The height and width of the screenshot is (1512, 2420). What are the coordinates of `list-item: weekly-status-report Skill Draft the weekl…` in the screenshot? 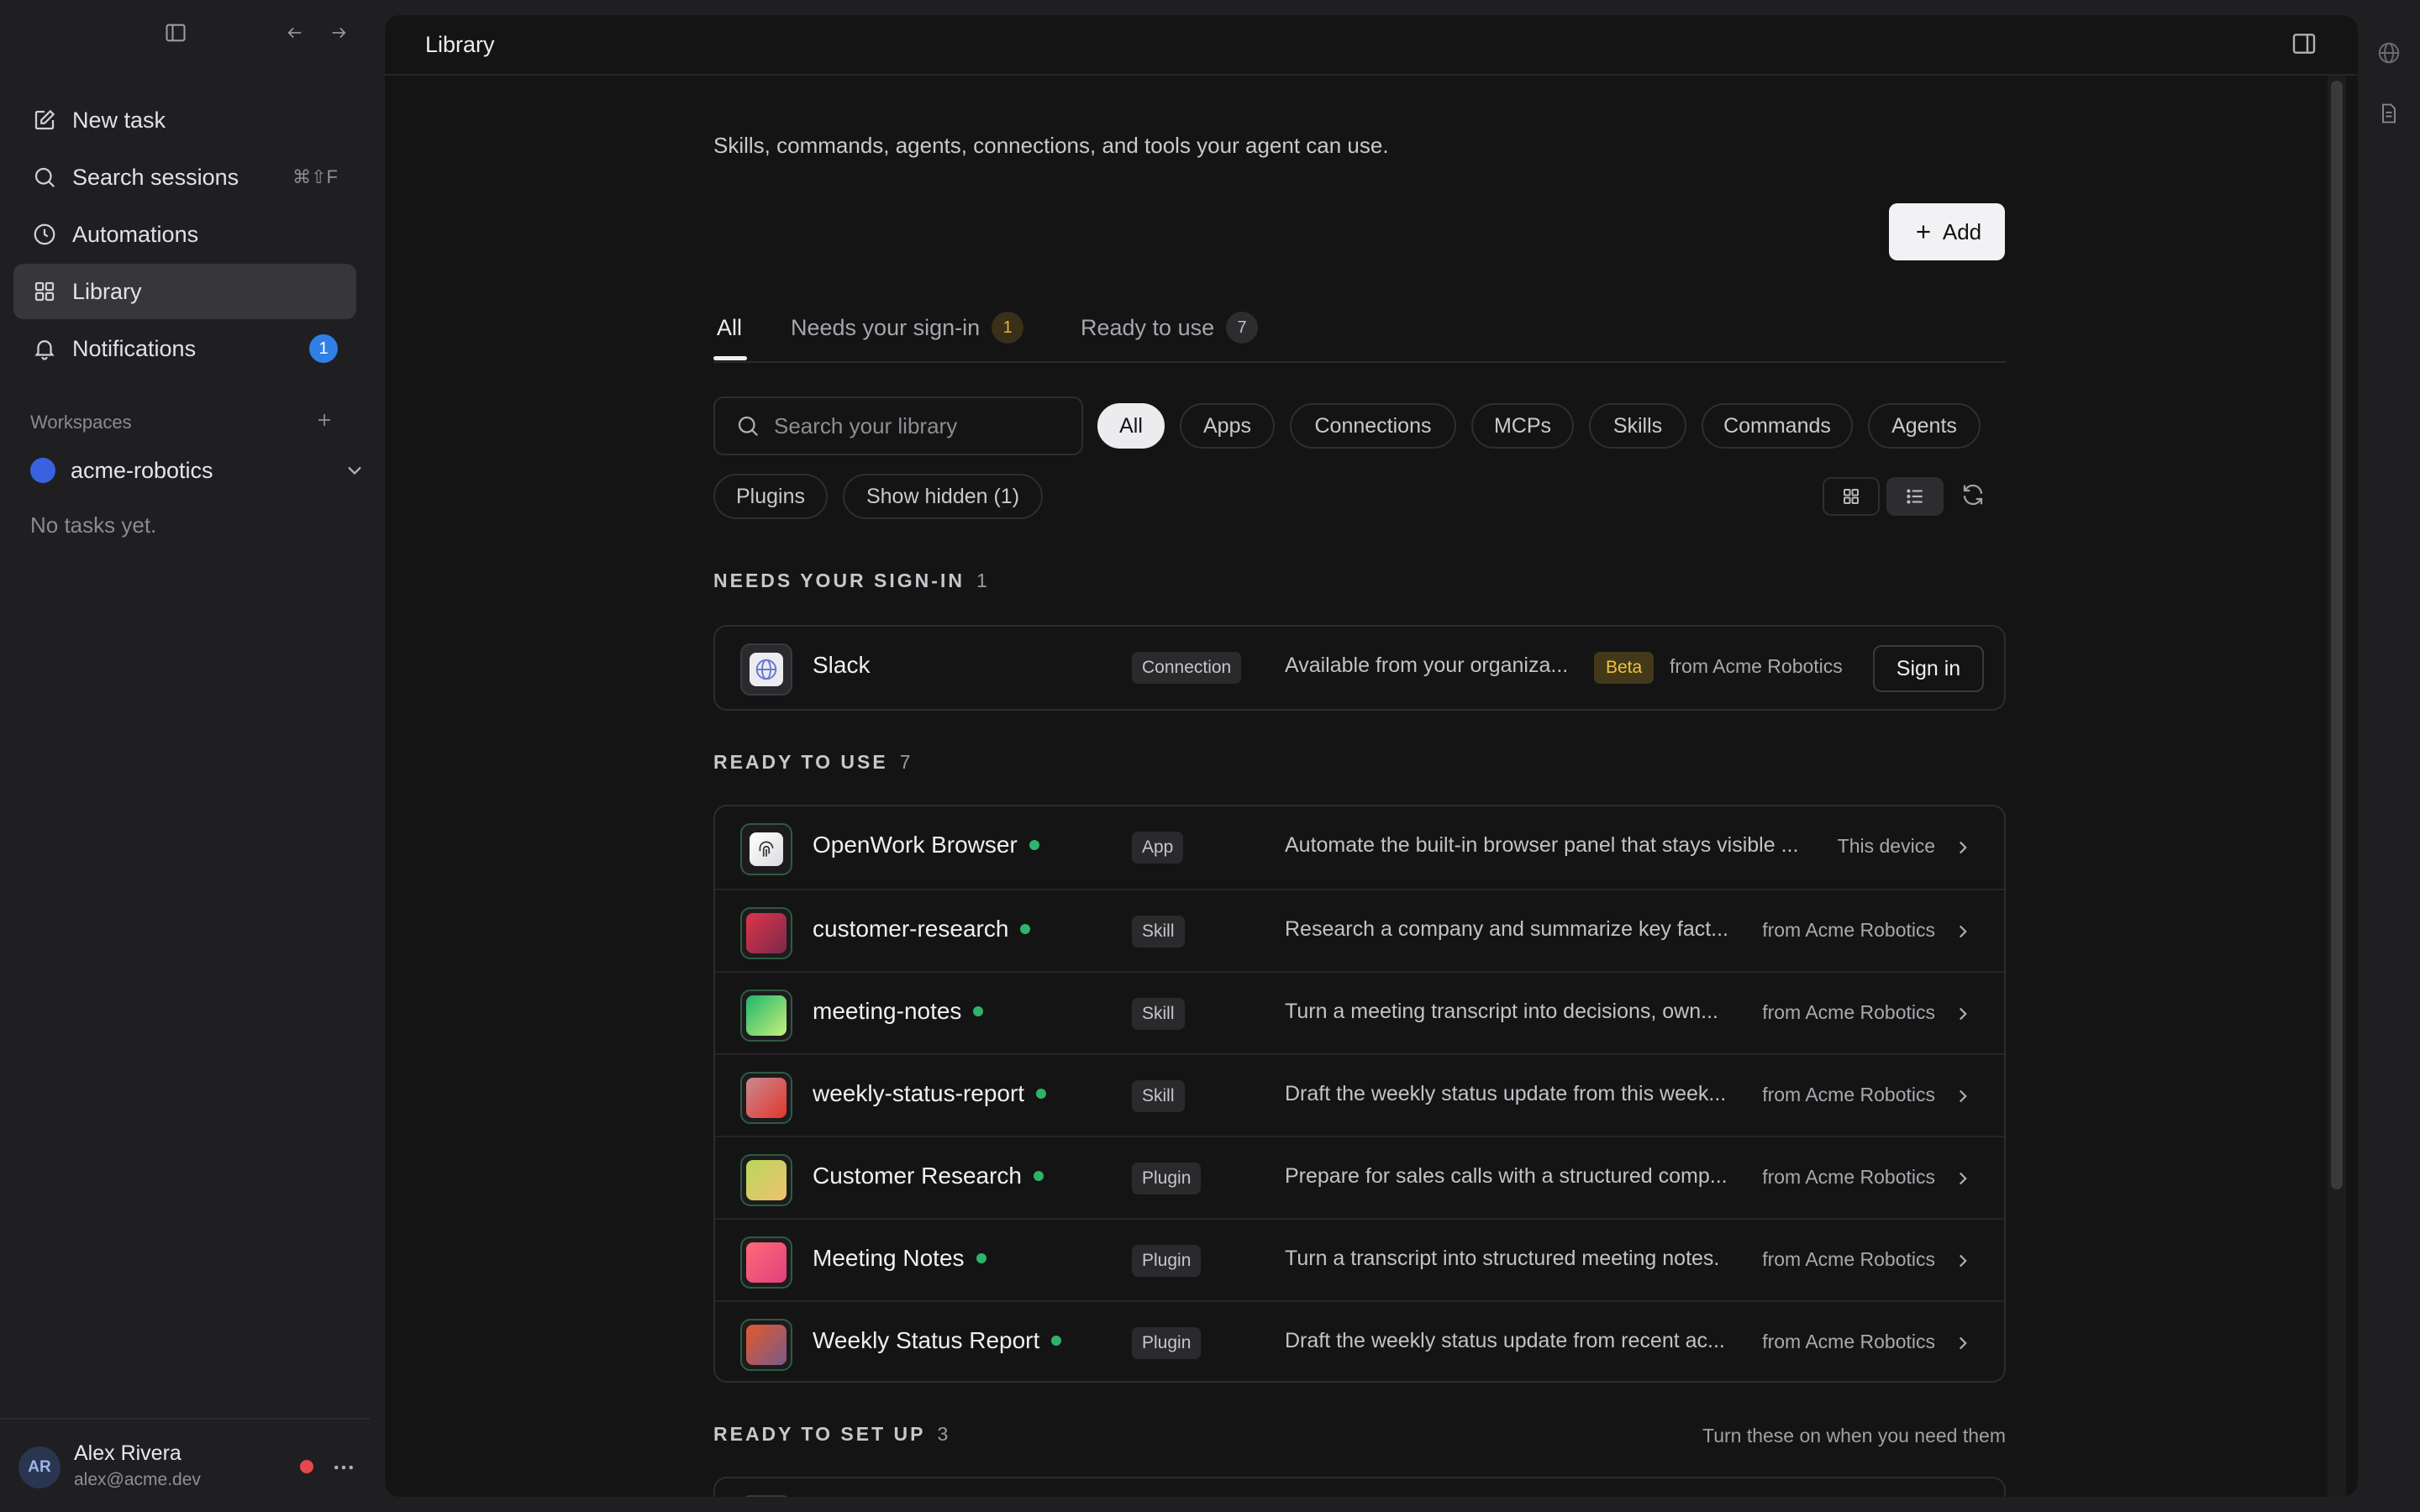 It's located at (1359, 1094).